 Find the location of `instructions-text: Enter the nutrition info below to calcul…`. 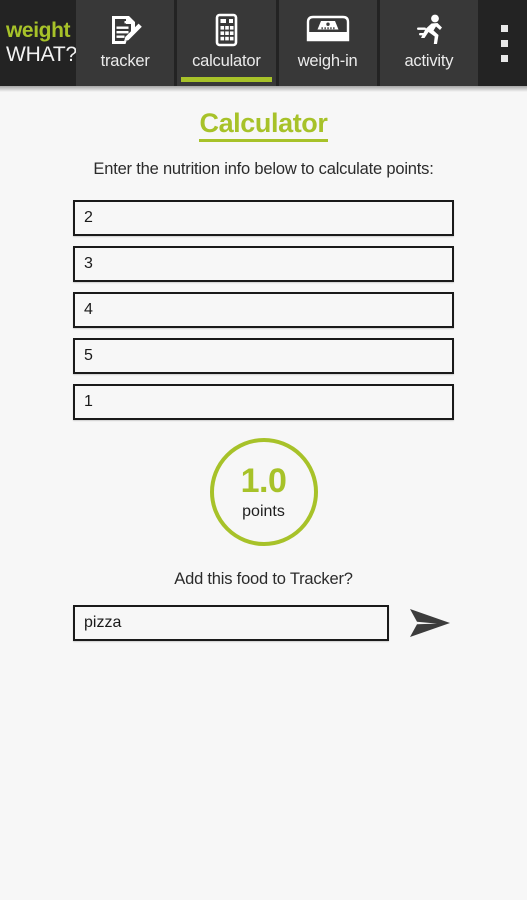

instructions-text: Enter the nutrition info below to calcul… is located at coordinates (263, 169).